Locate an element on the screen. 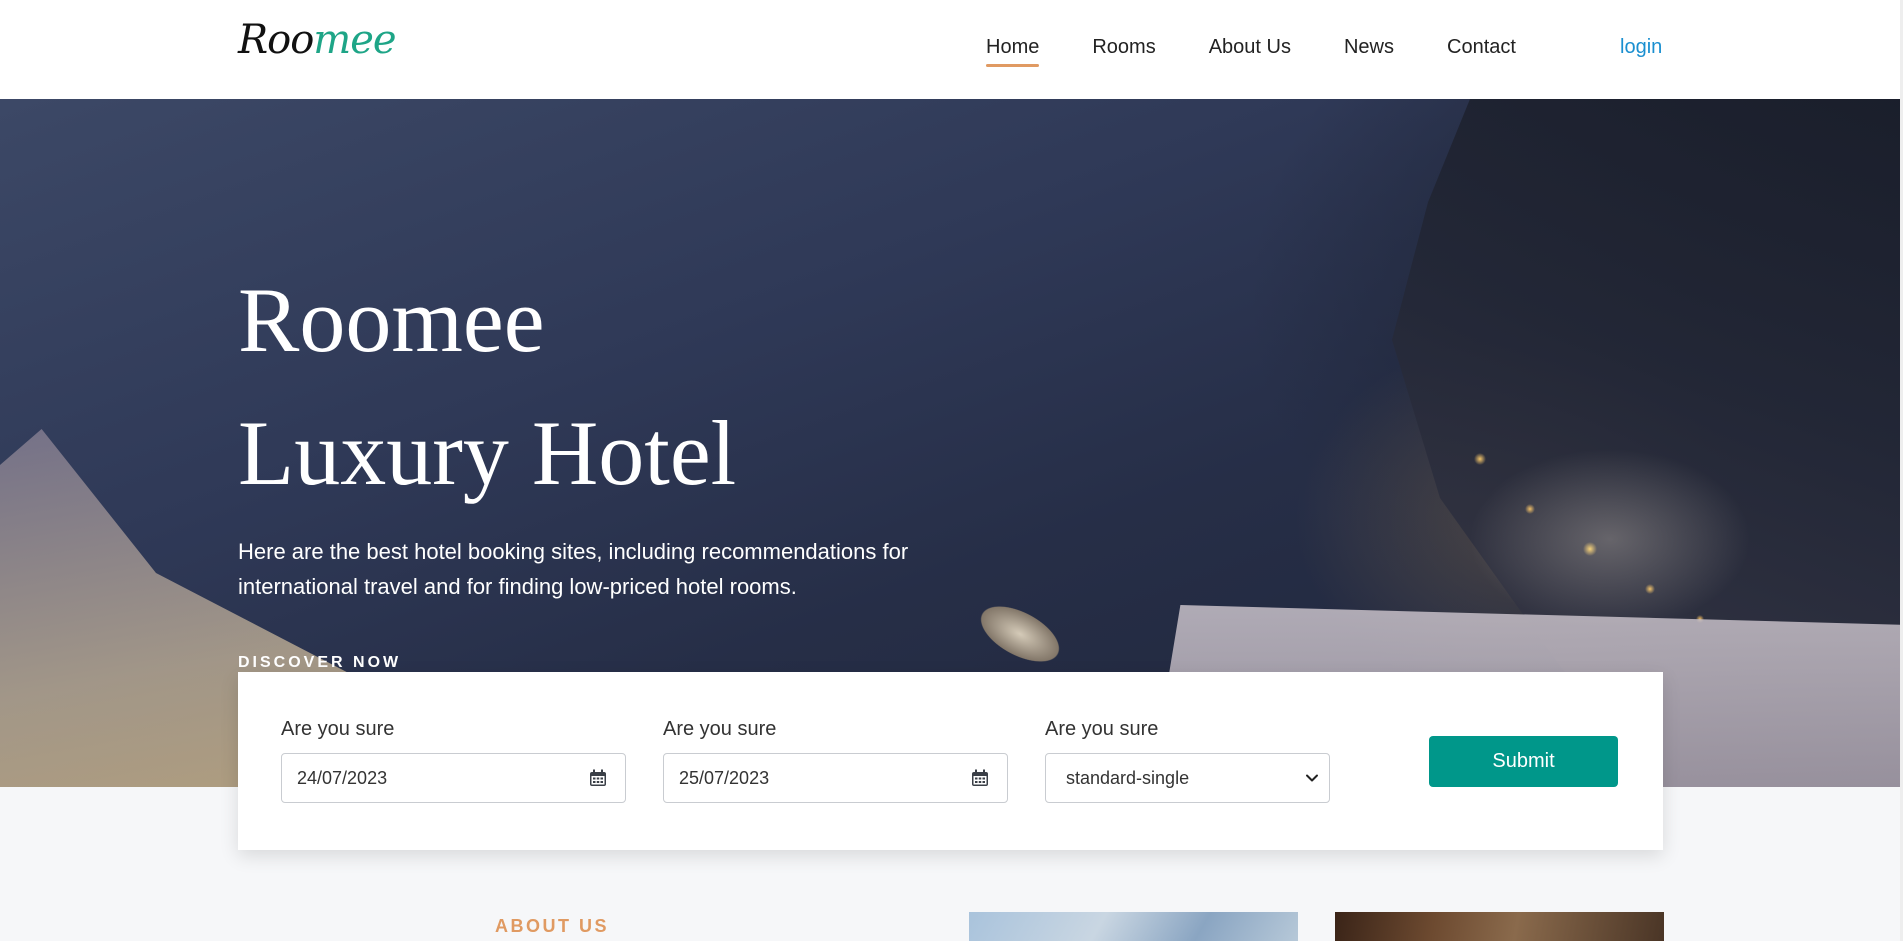 This screenshot has width=1903, height=941. about-us-section-label: ABOUT US is located at coordinates (552, 926).